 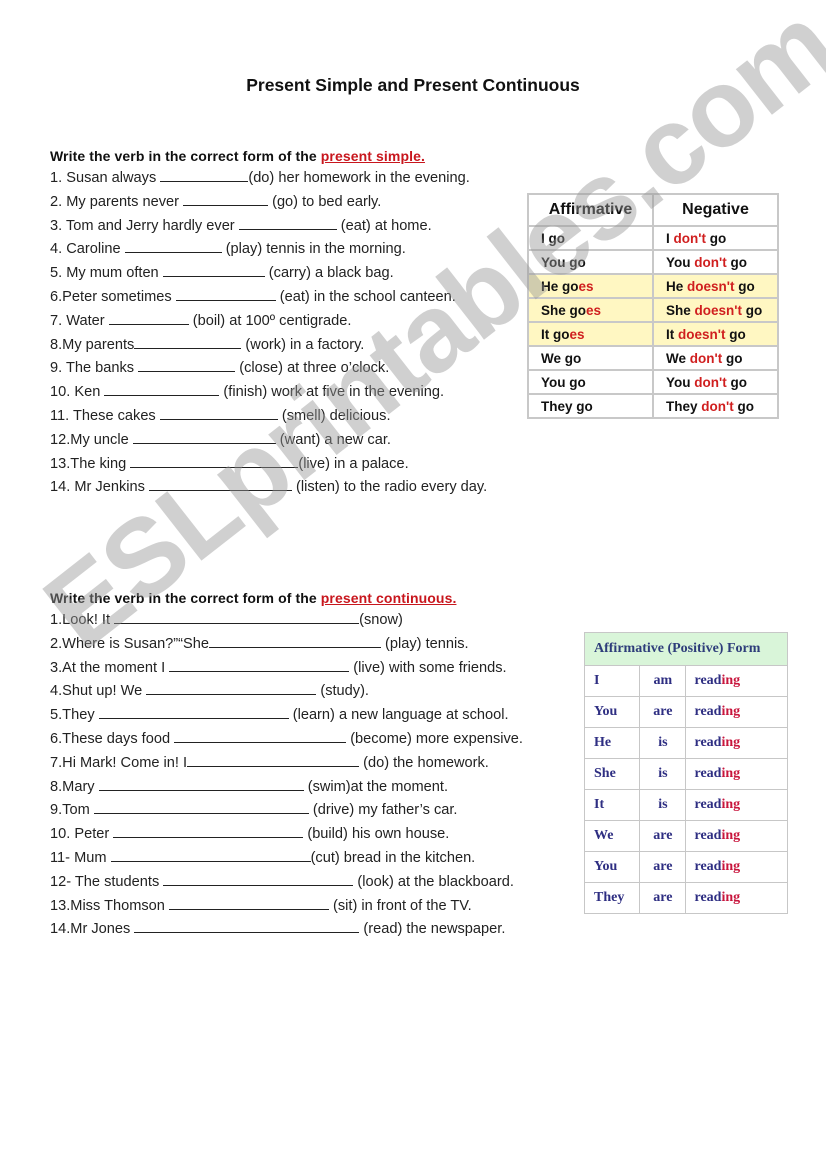 I want to click on table-row: You go You don't go, so click(x=653, y=262).